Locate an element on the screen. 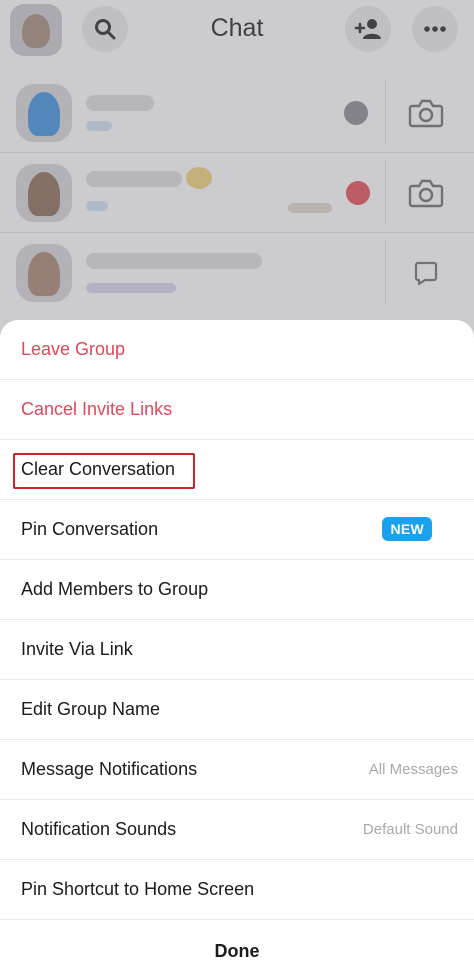 The image size is (474, 974). clear-conversation-item: Clear Conversation is located at coordinates (237, 470).